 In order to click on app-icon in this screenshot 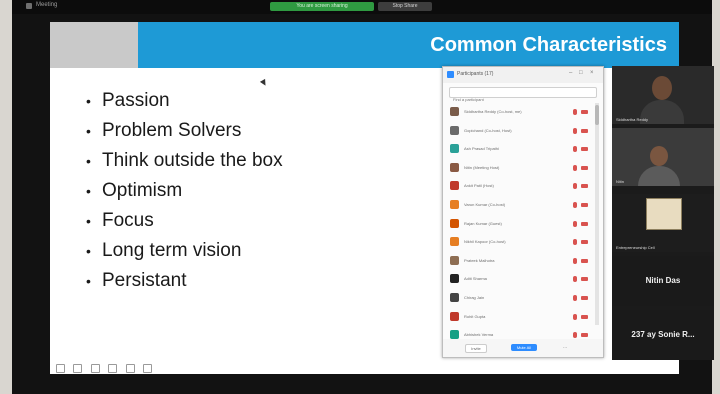, I will do `click(29, 6)`.